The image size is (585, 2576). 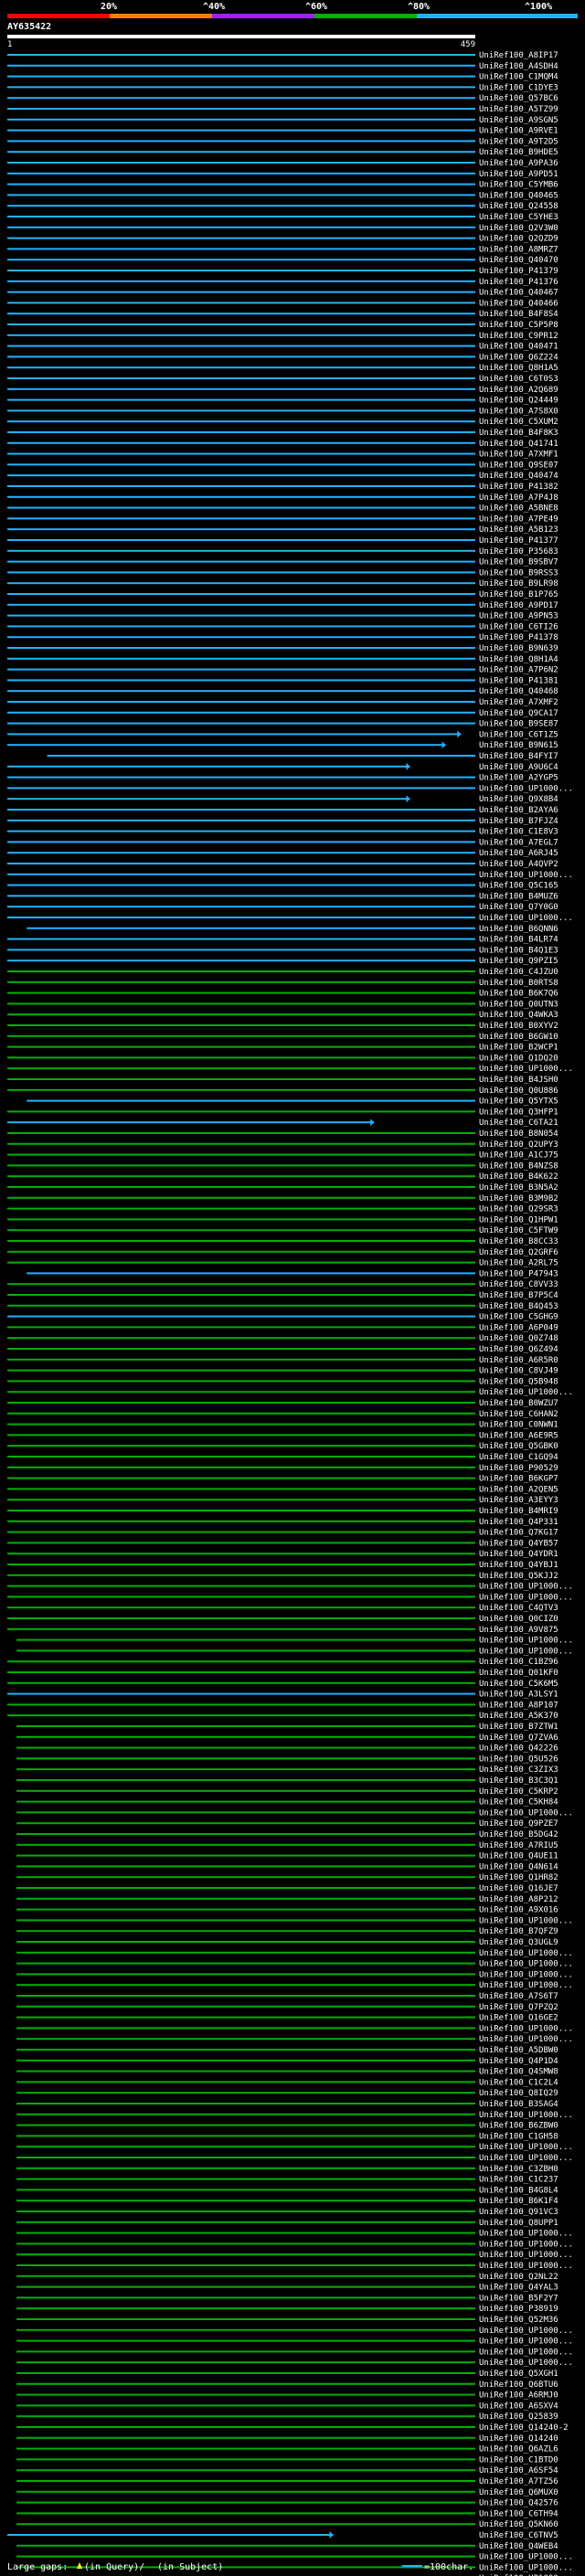 What do you see at coordinates (518, 1792) in the screenshot?
I see `hit-label: UniRef100_C5KRP2` at bounding box center [518, 1792].